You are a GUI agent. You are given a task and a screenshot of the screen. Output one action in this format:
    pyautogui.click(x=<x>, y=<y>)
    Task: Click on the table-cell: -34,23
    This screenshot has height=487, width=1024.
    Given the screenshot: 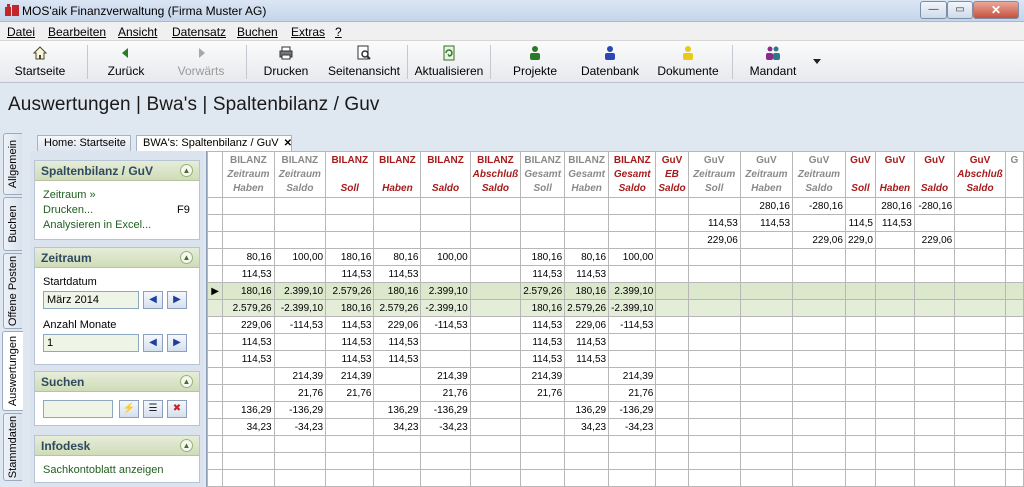 What is the action you would take?
    pyautogui.click(x=632, y=427)
    